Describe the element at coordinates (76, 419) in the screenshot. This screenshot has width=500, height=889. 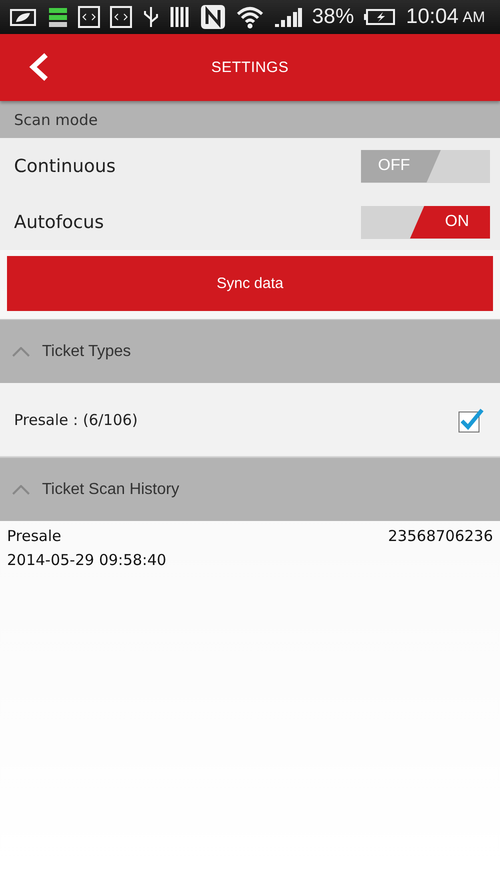
I see `ticket-type-label: Presale : (6/106)` at that location.